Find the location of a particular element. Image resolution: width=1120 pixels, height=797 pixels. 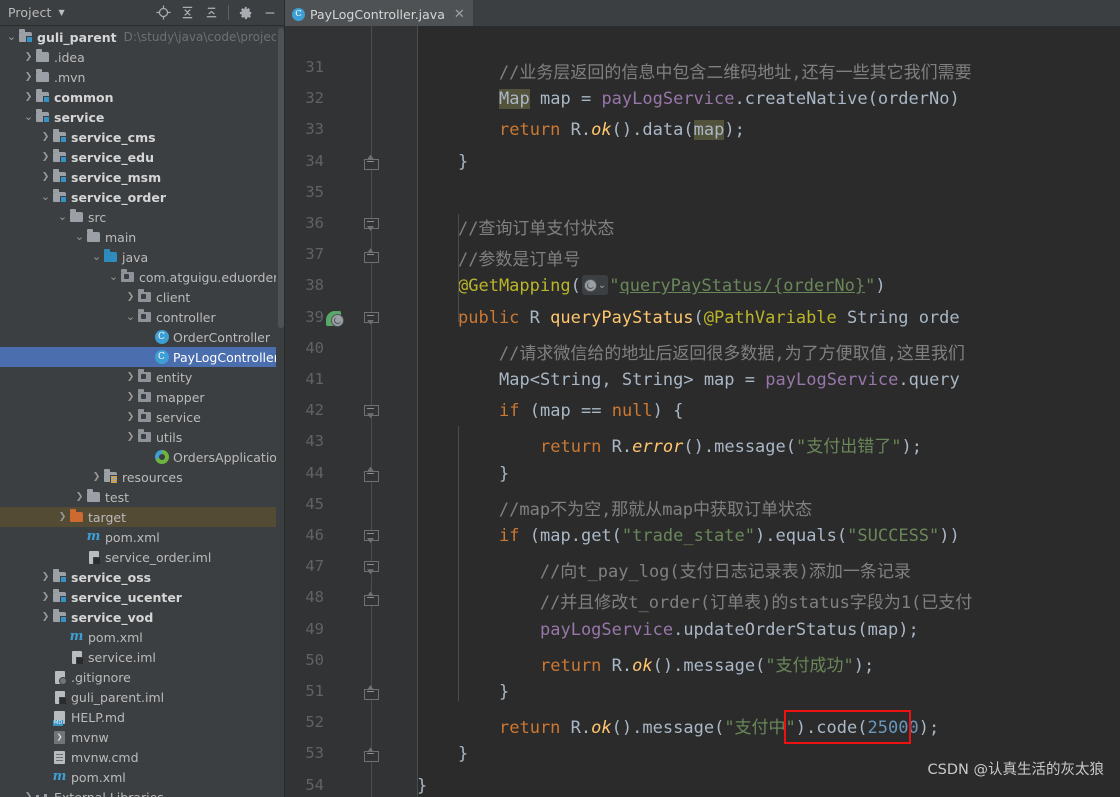

tree-item-service-cms: ❯ service_cms is located at coordinates (142, 137).